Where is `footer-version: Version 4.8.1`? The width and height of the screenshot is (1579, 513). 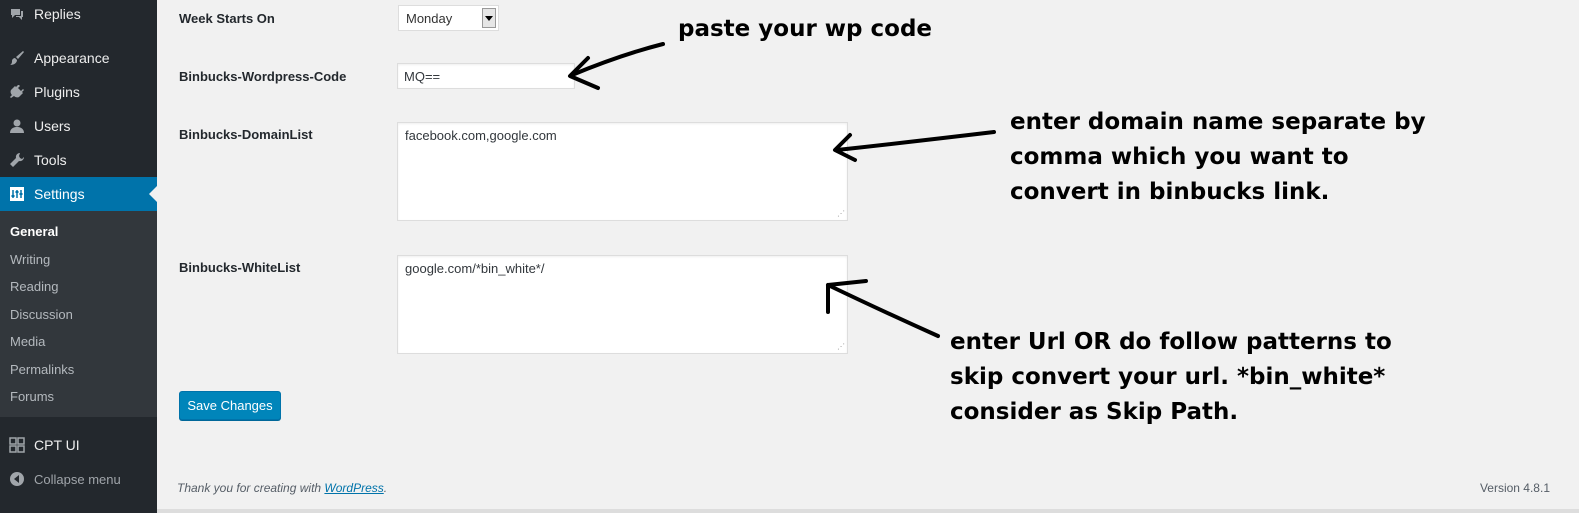
footer-version: Version 4.8.1 is located at coordinates (1514, 488).